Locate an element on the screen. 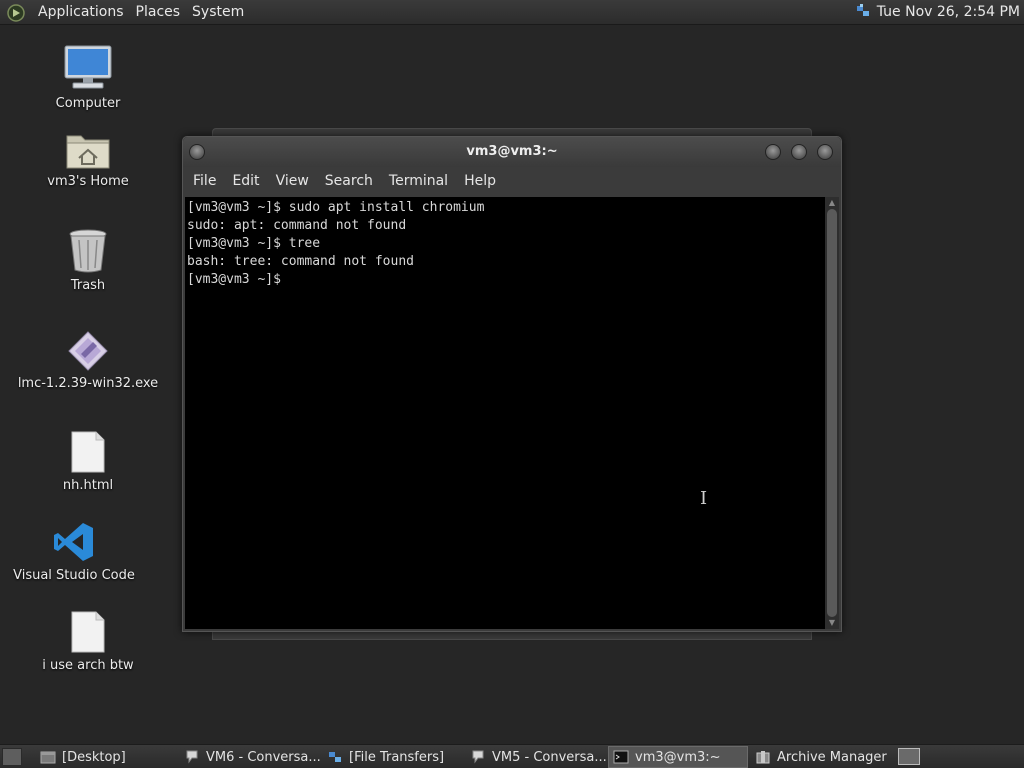 Image resolution: width=1024 pixels, height=768 pixels. terminal-menubar: File Edit View Search Terminal Help is located at coordinates (512, 181).